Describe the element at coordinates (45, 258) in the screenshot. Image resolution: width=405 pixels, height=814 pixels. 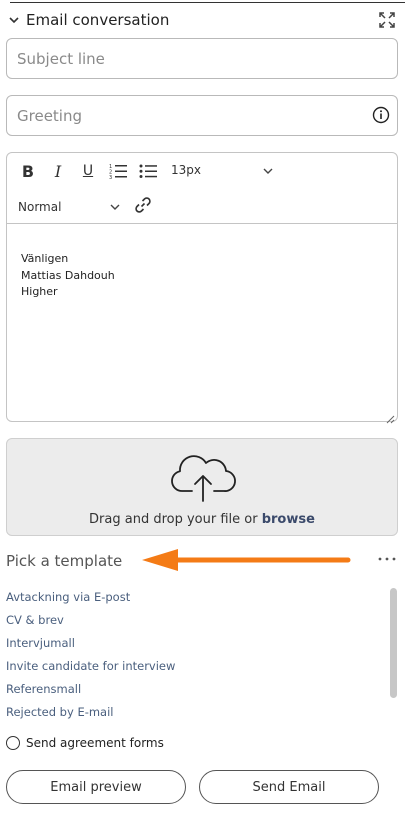
I see `body-line: Vänligen` at that location.